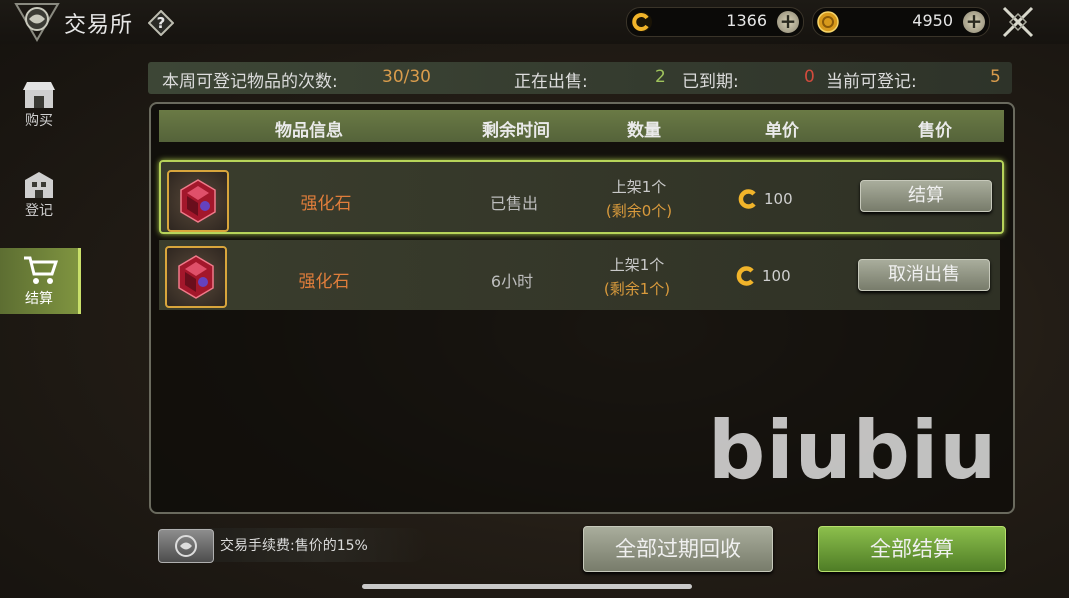 The height and width of the screenshot is (598, 1069). I want to click on building-icon, so click(39, 185).